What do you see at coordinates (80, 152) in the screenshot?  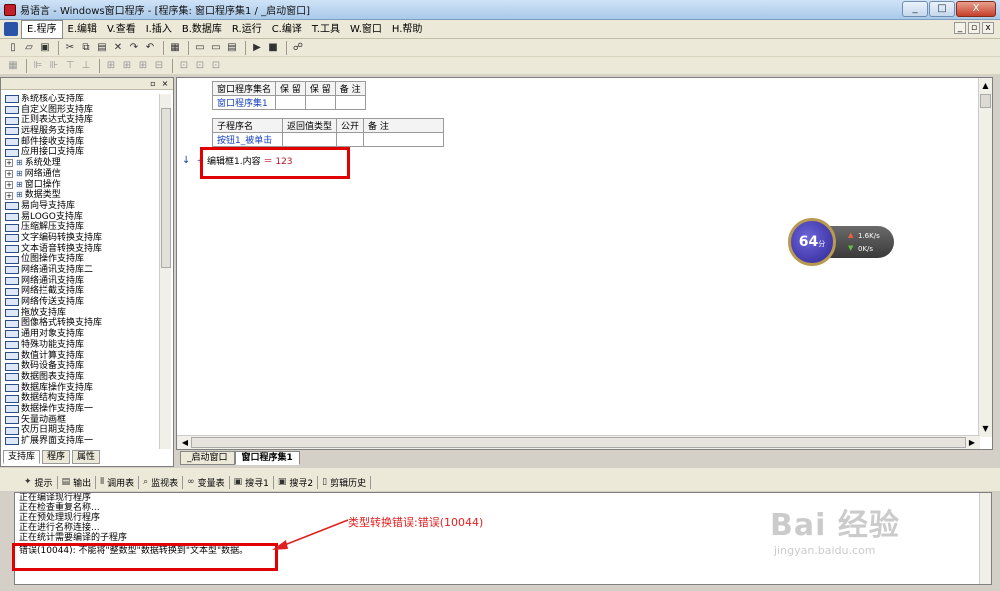 I see `library-item: 应用接口支持库` at bounding box center [80, 152].